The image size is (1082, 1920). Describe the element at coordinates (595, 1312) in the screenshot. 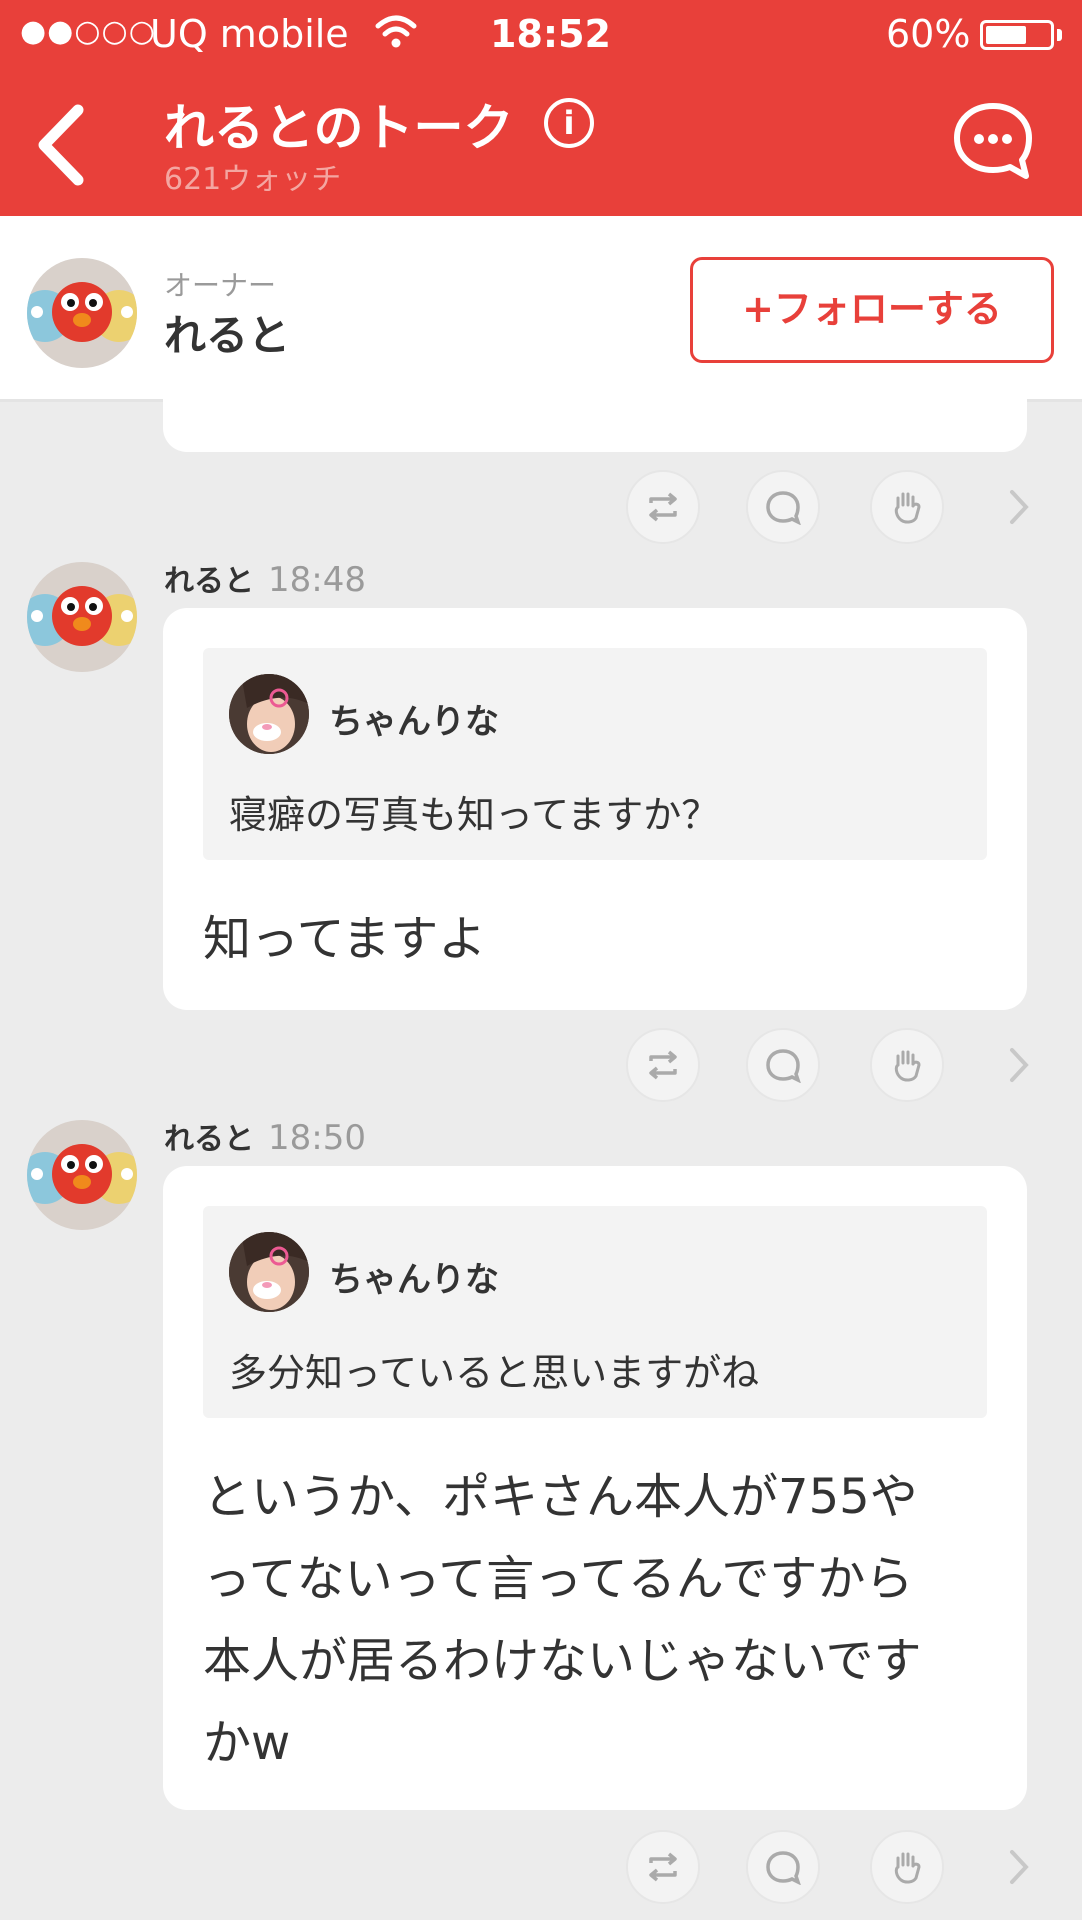

I see `quoted-message: ちゃんりな 多分知っていると思いますがね` at that location.